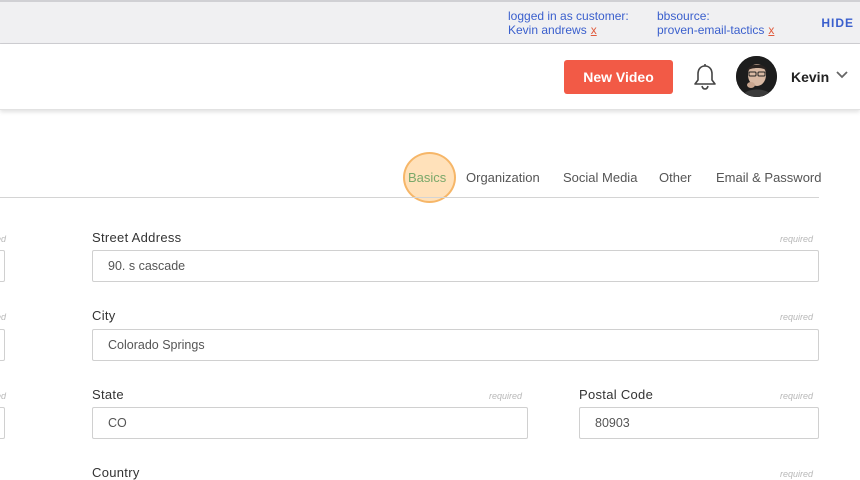 This screenshot has width=860, height=480. Describe the element at coordinates (675, 177) in the screenshot. I see `tab-other: Other` at that location.